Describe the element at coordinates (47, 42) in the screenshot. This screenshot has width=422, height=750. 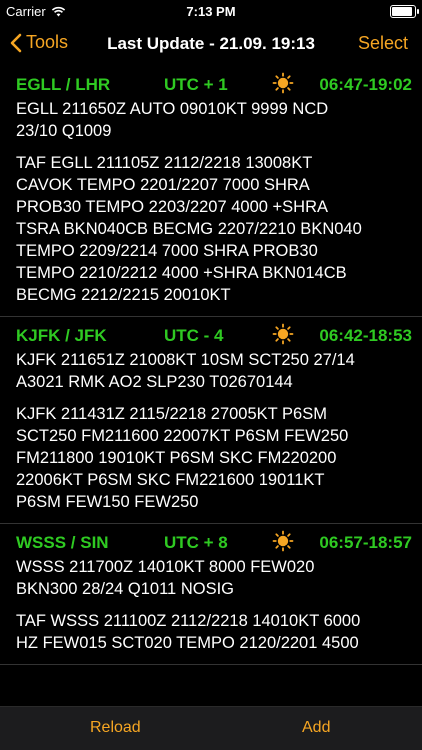
I see `back-label: Tools` at that location.